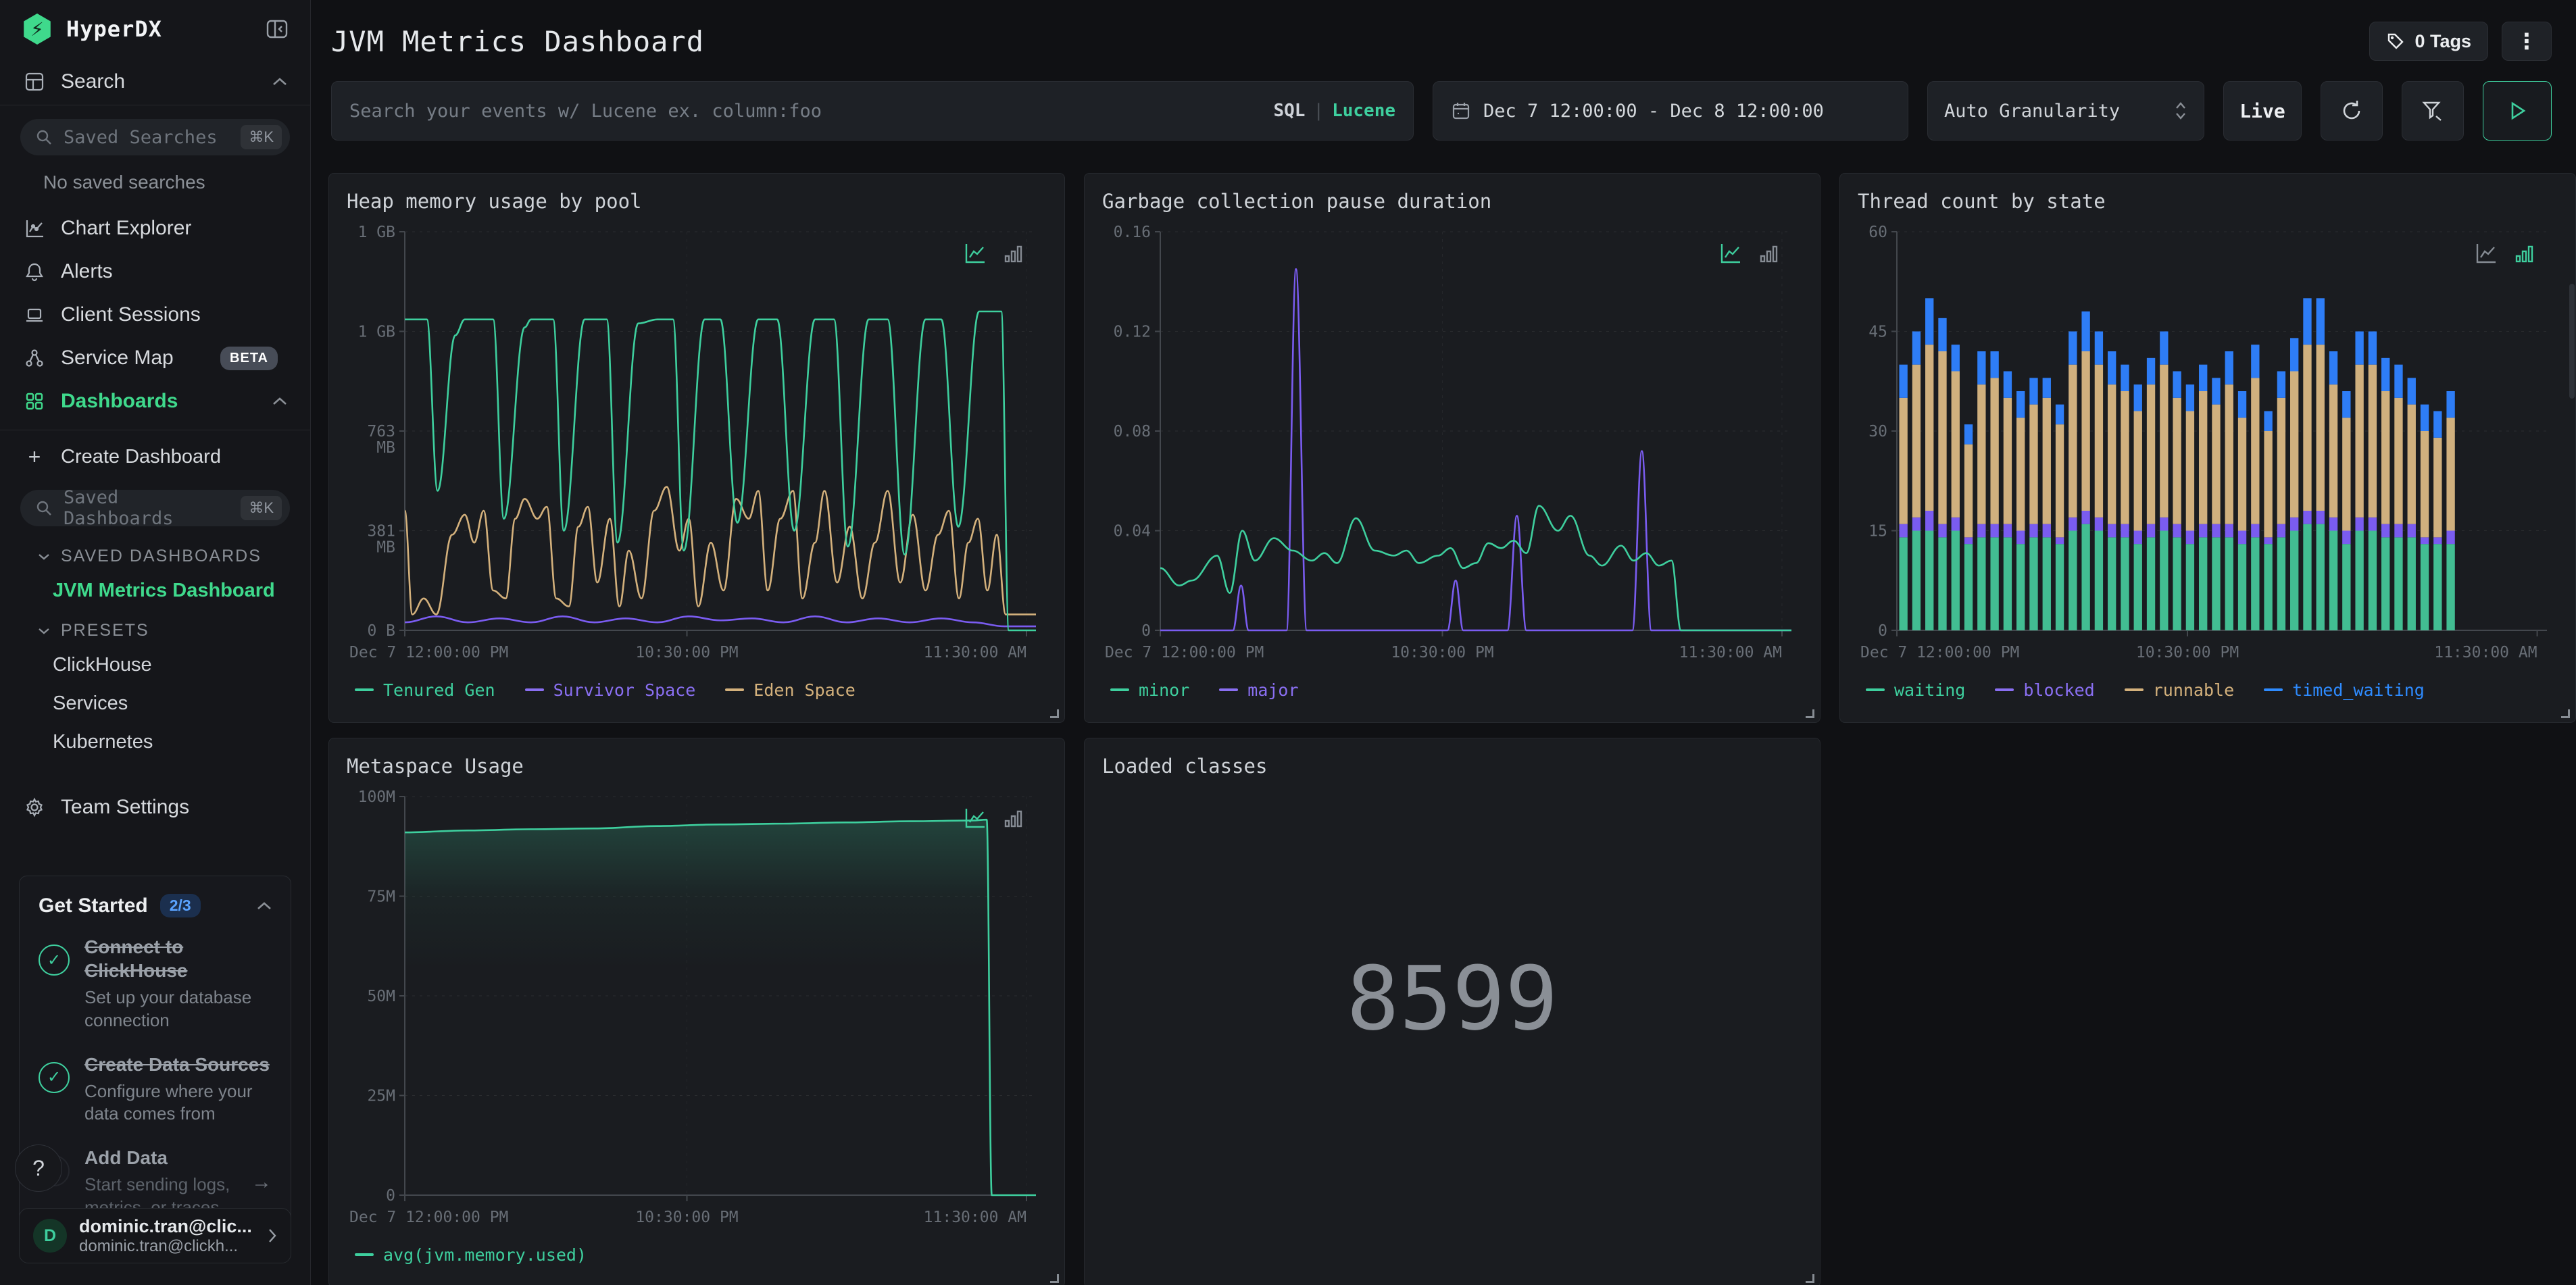 The image size is (2576, 1285). Describe the element at coordinates (44, 631) in the screenshot. I see `chevron-down-icon` at that location.